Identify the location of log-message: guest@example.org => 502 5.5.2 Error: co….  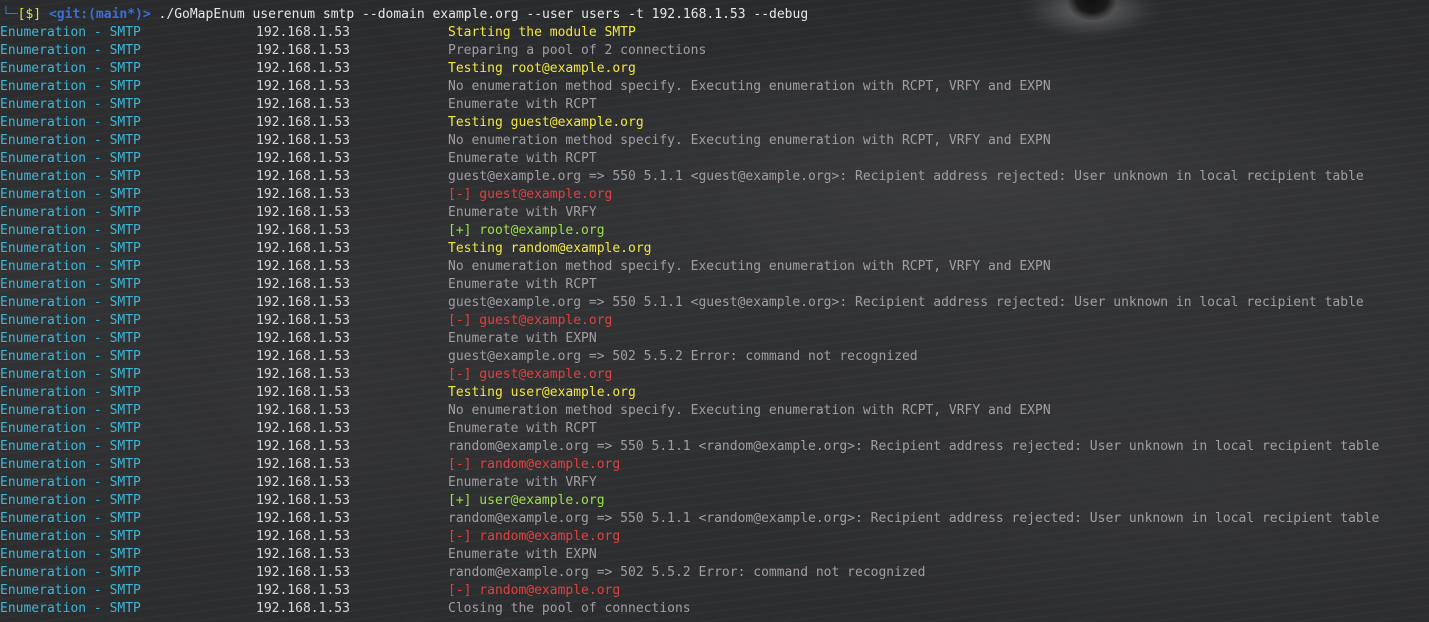
(683, 356).